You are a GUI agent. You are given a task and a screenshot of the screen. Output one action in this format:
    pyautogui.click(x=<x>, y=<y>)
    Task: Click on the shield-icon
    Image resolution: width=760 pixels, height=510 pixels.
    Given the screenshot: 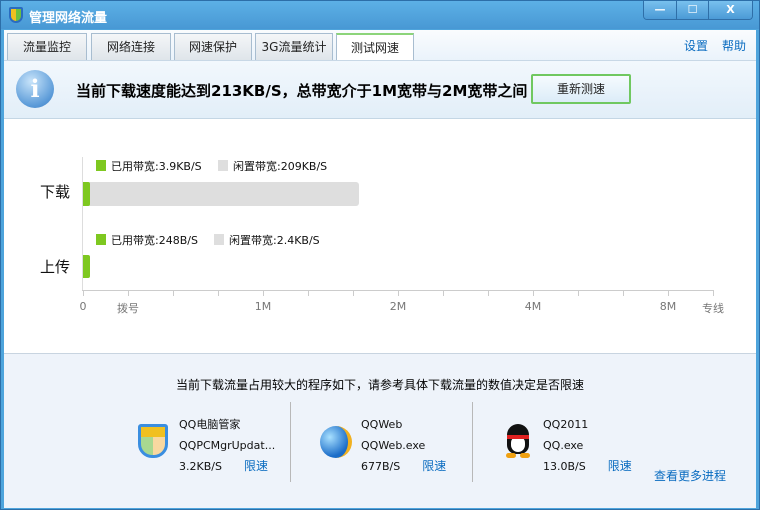 What is the action you would take?
    pyautogui.click(x=153, y=441)
    